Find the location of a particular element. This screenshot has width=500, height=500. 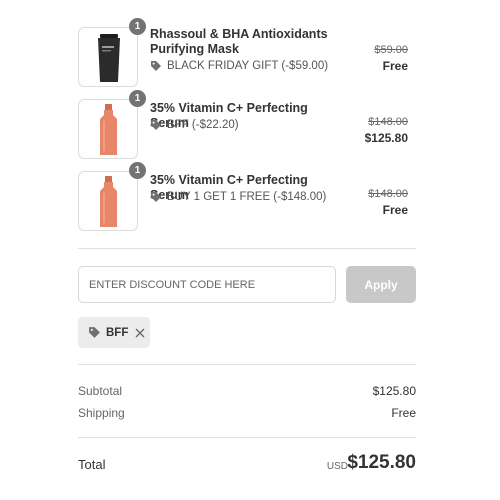

original-price: $59.00 is located at coordinates (391, 50).